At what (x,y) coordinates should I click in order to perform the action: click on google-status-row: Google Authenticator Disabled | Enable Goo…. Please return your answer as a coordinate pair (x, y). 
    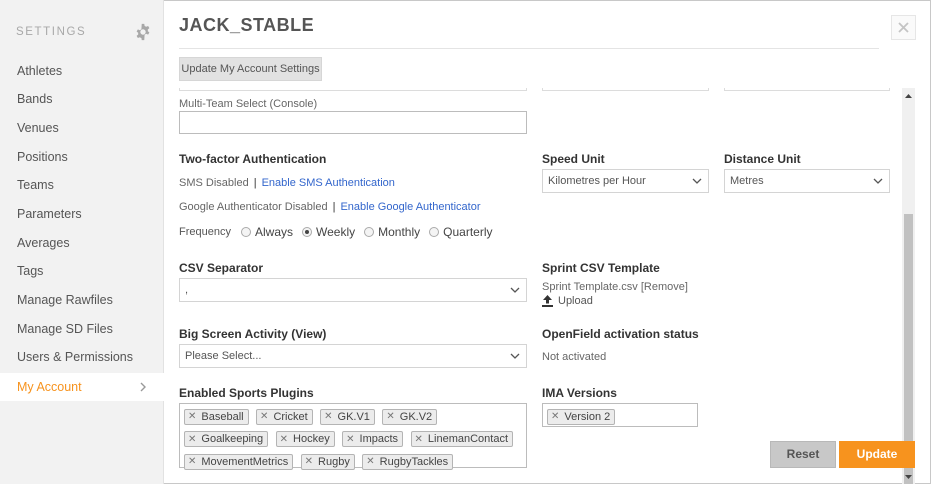
    Looking at the image, I should click on (330, 207).